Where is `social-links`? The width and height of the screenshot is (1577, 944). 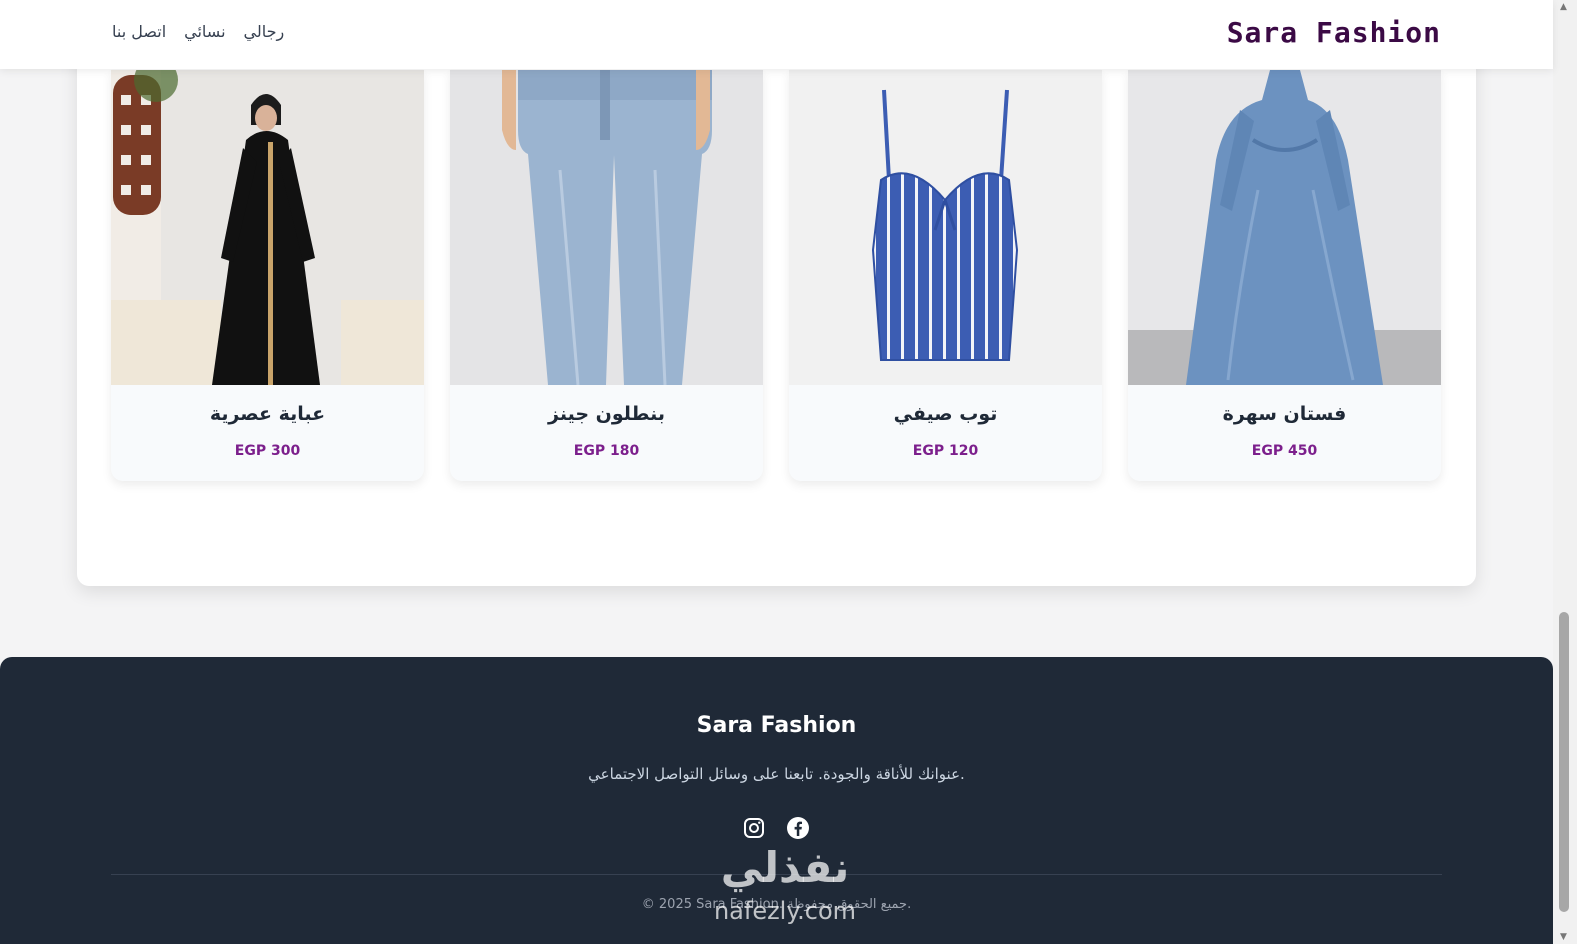
social-links is located at coordinates (776, 828).